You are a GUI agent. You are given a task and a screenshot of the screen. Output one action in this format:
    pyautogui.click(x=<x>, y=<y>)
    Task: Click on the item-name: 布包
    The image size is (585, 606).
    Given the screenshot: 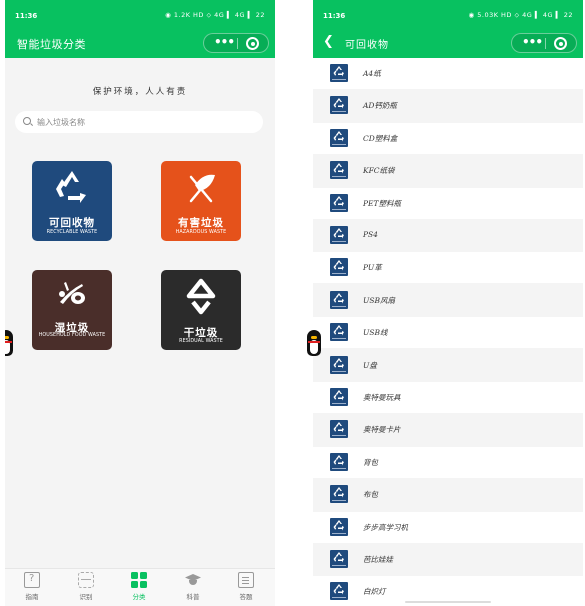 What is the action you would take?
    pyautogui.click(x=370, y=495)
    